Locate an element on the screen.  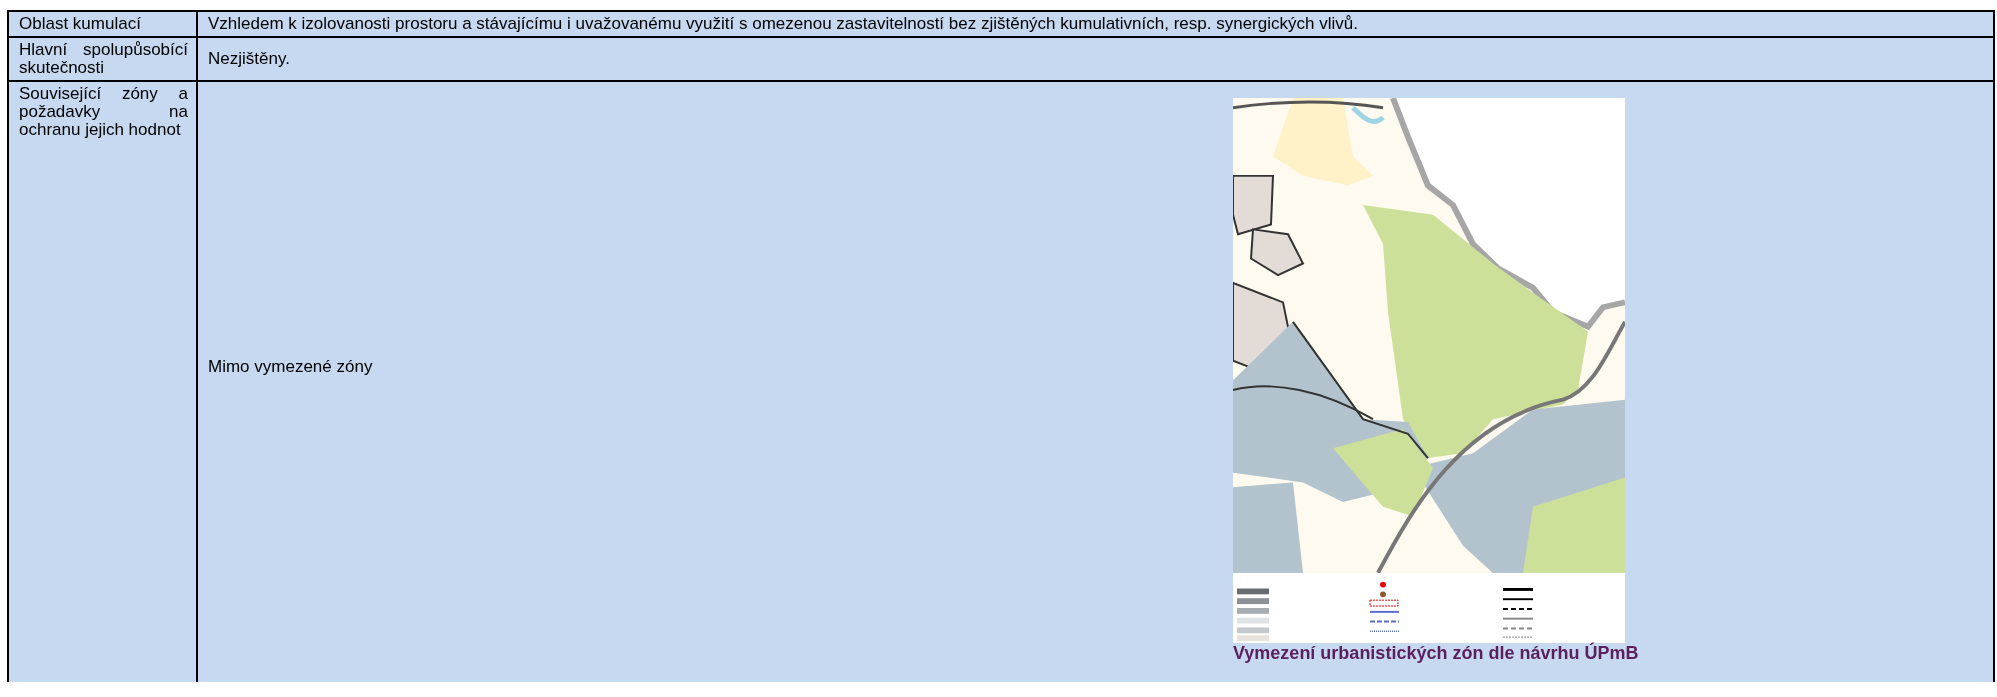
row-value: Nezjištěny. is located at coordinates (1096, 59).